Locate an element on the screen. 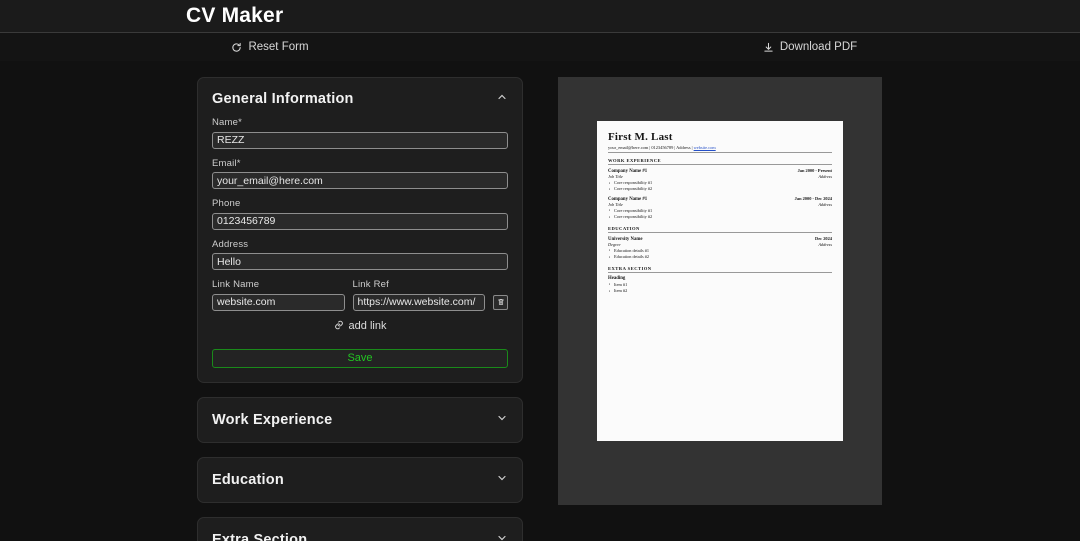 This screenshot has height=541, width=1080. download-pdf-label: Download PDF is located at coordinates (818, 47).